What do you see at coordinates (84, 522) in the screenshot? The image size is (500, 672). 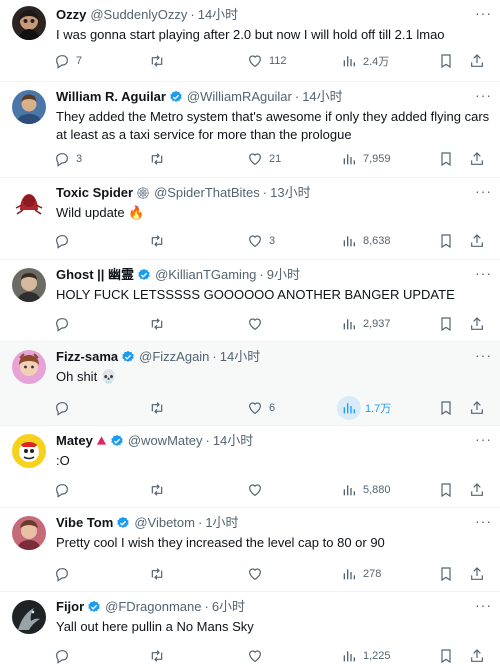 I see `display-name: Vibe Tom` at bounding box center [84, 522].